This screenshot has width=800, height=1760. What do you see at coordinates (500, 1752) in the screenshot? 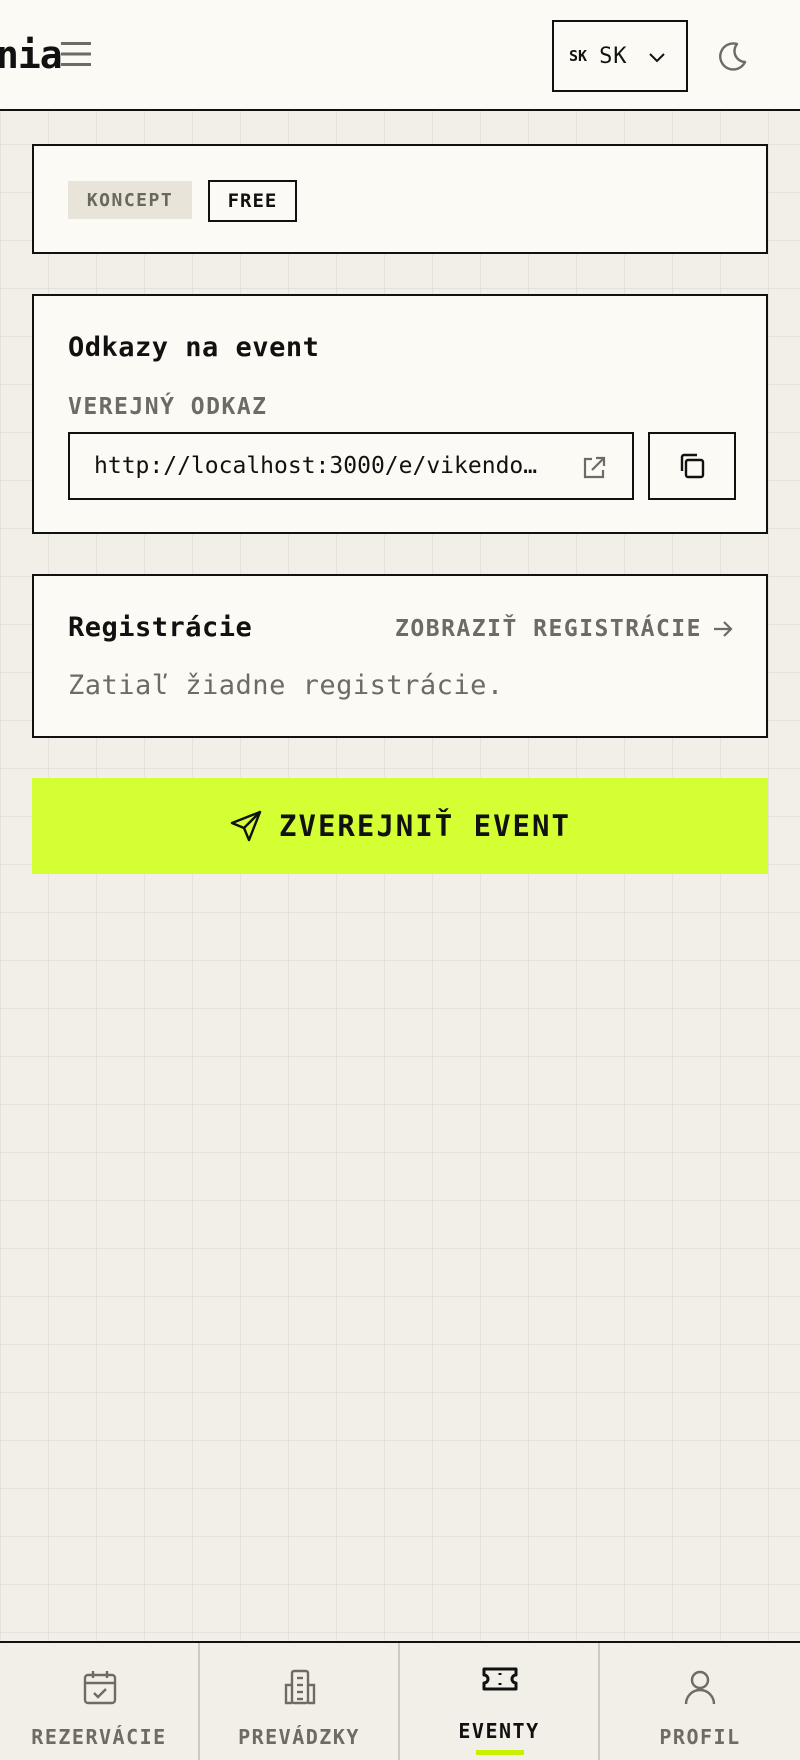
I see `active-tab-indicator` at bounding box center [500, 1752].